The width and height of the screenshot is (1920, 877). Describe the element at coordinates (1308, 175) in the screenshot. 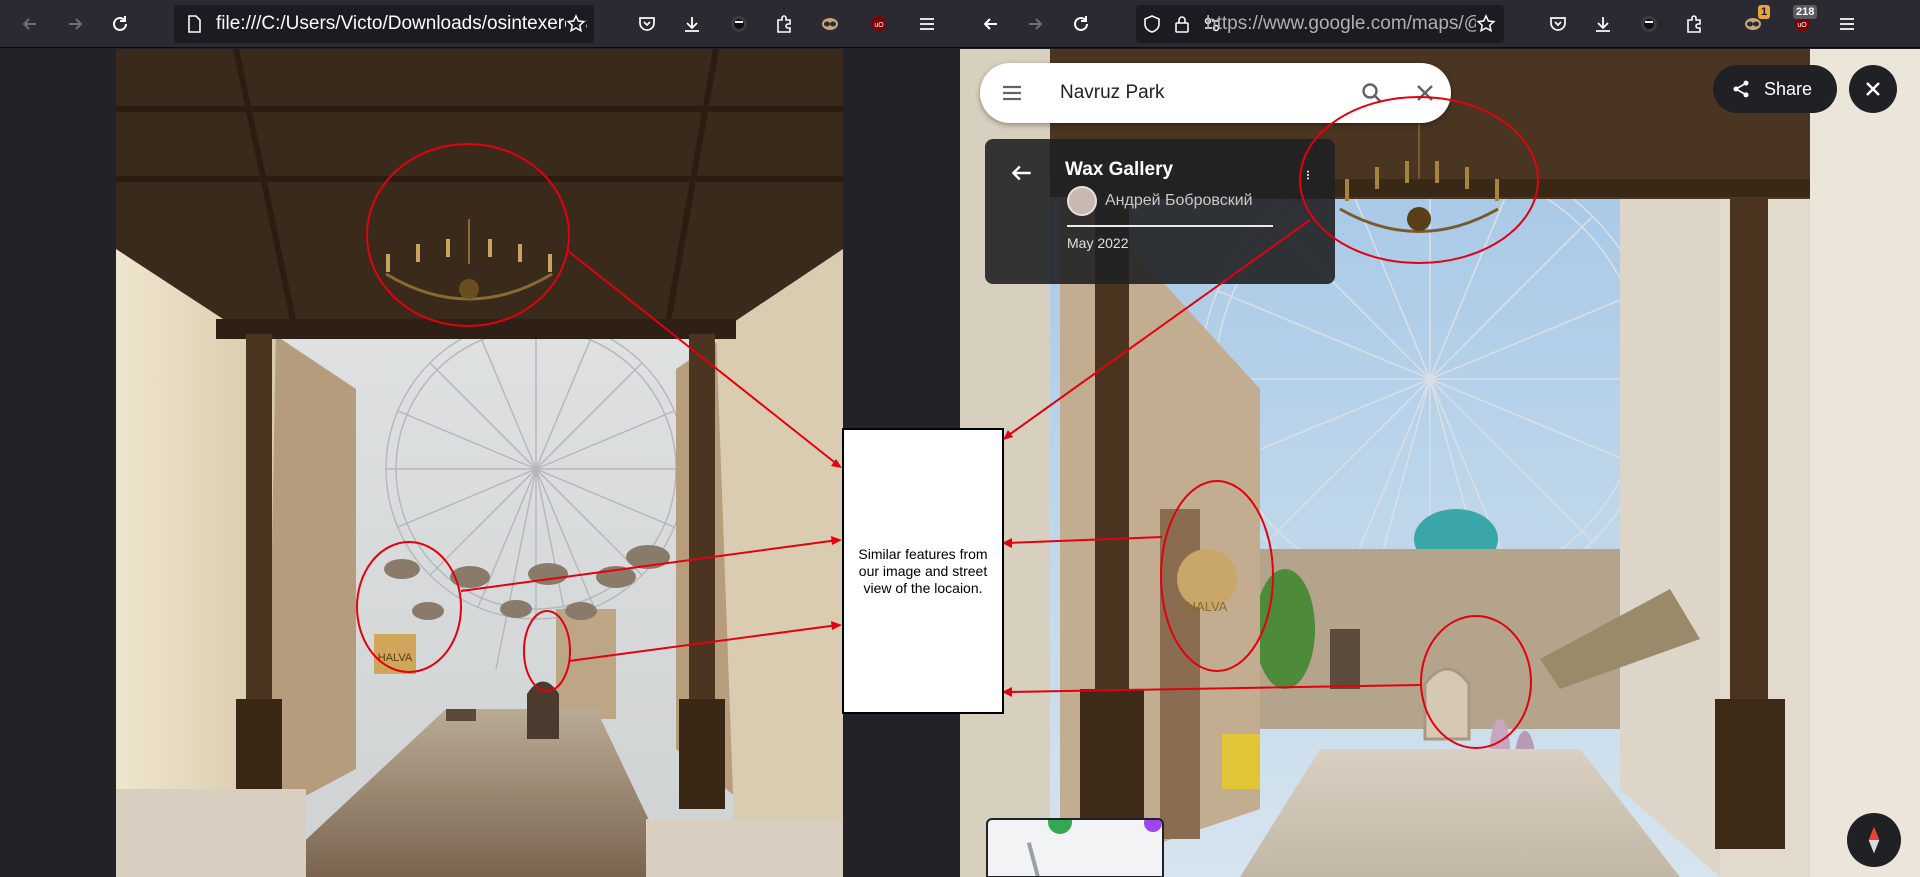

I see `more-options-icon` at that location.